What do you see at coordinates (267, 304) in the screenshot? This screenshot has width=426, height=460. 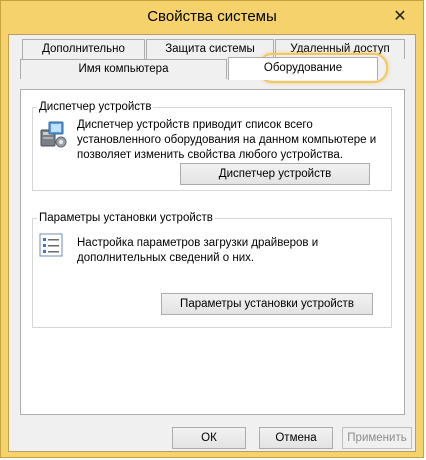 I see `install-settings-button: Параметры установки устройств` at bounding box center [267, 304].